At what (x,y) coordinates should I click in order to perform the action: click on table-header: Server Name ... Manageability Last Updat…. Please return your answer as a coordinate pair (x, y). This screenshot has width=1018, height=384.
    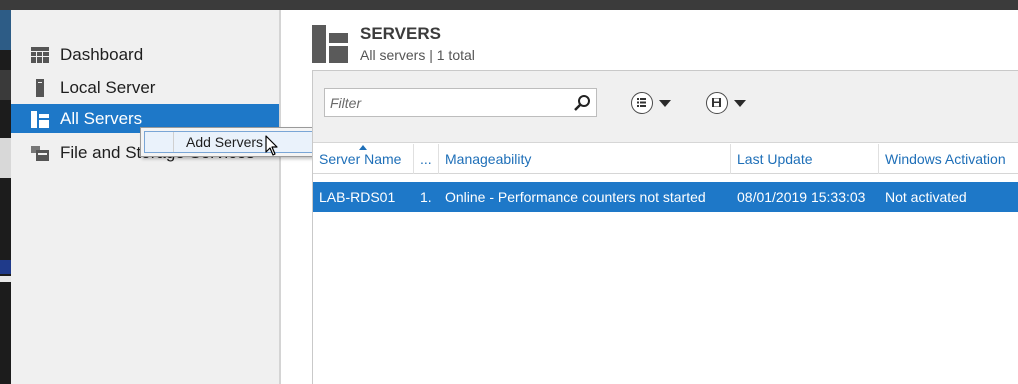
    Looking at the image, I should click on (665, 159).